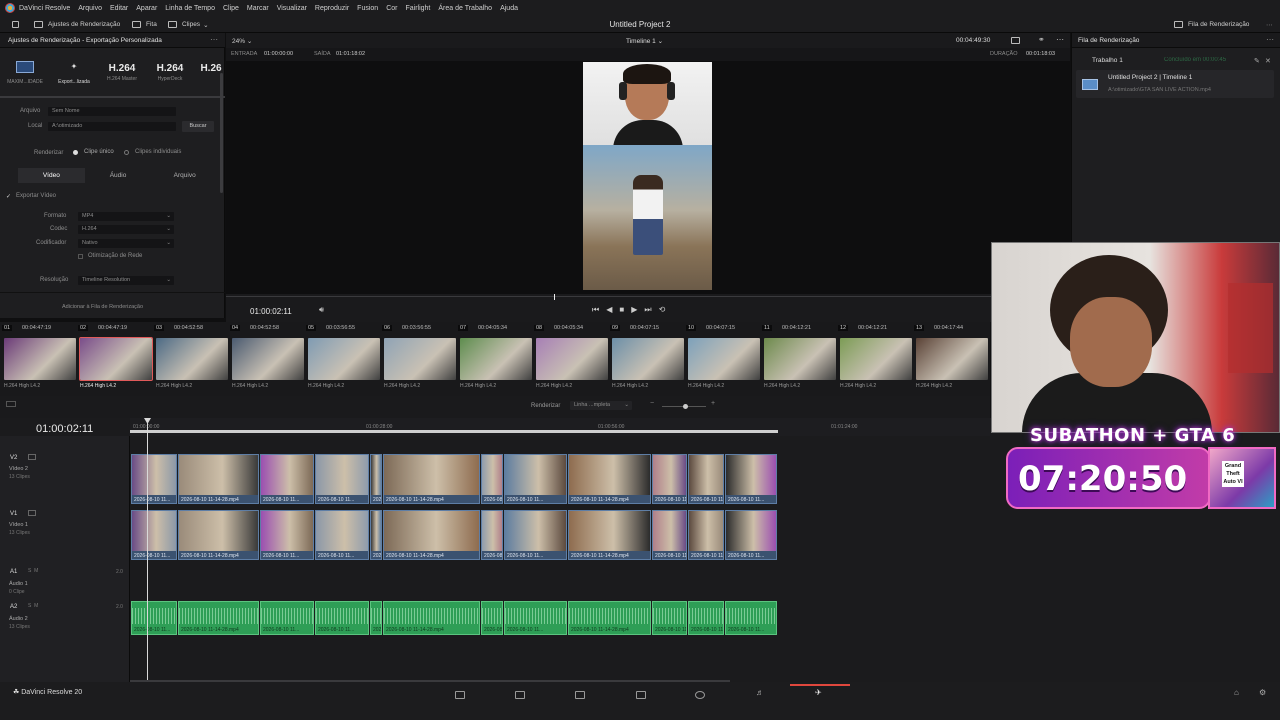 The image size is (1280, 720). I want to click on browse-button: Buscar, so click(198, 126).